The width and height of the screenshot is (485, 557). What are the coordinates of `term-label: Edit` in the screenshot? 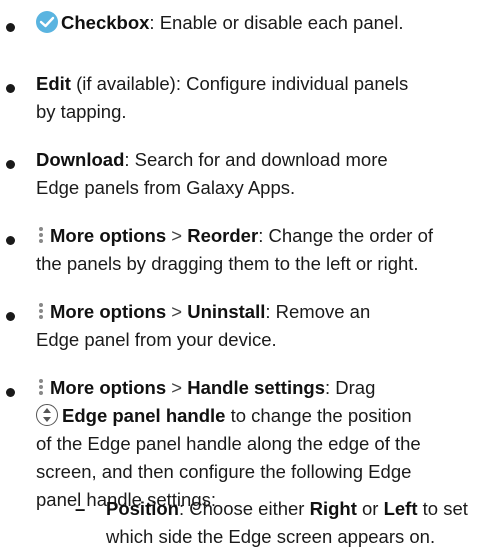 It's located at (53, 83).